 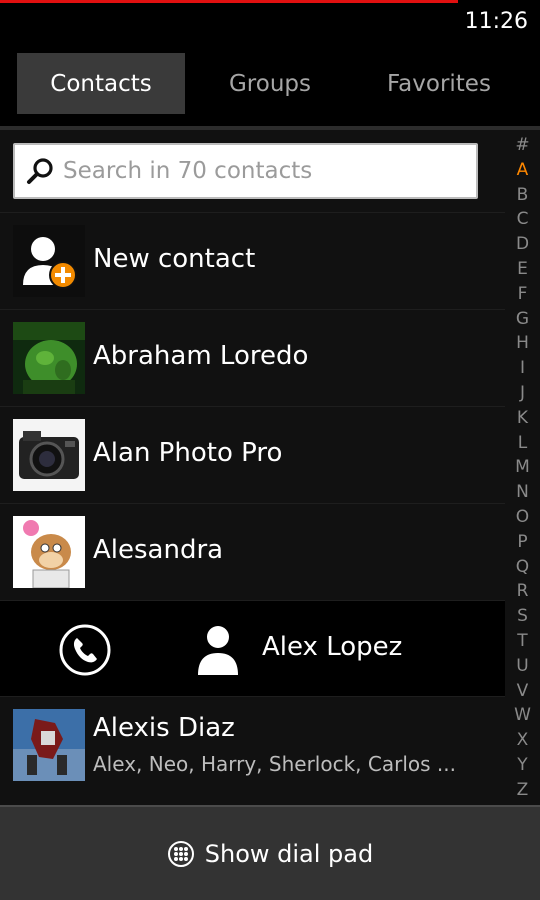 I want to click on new-contact-row: New contact, so click(x=252, y=260).